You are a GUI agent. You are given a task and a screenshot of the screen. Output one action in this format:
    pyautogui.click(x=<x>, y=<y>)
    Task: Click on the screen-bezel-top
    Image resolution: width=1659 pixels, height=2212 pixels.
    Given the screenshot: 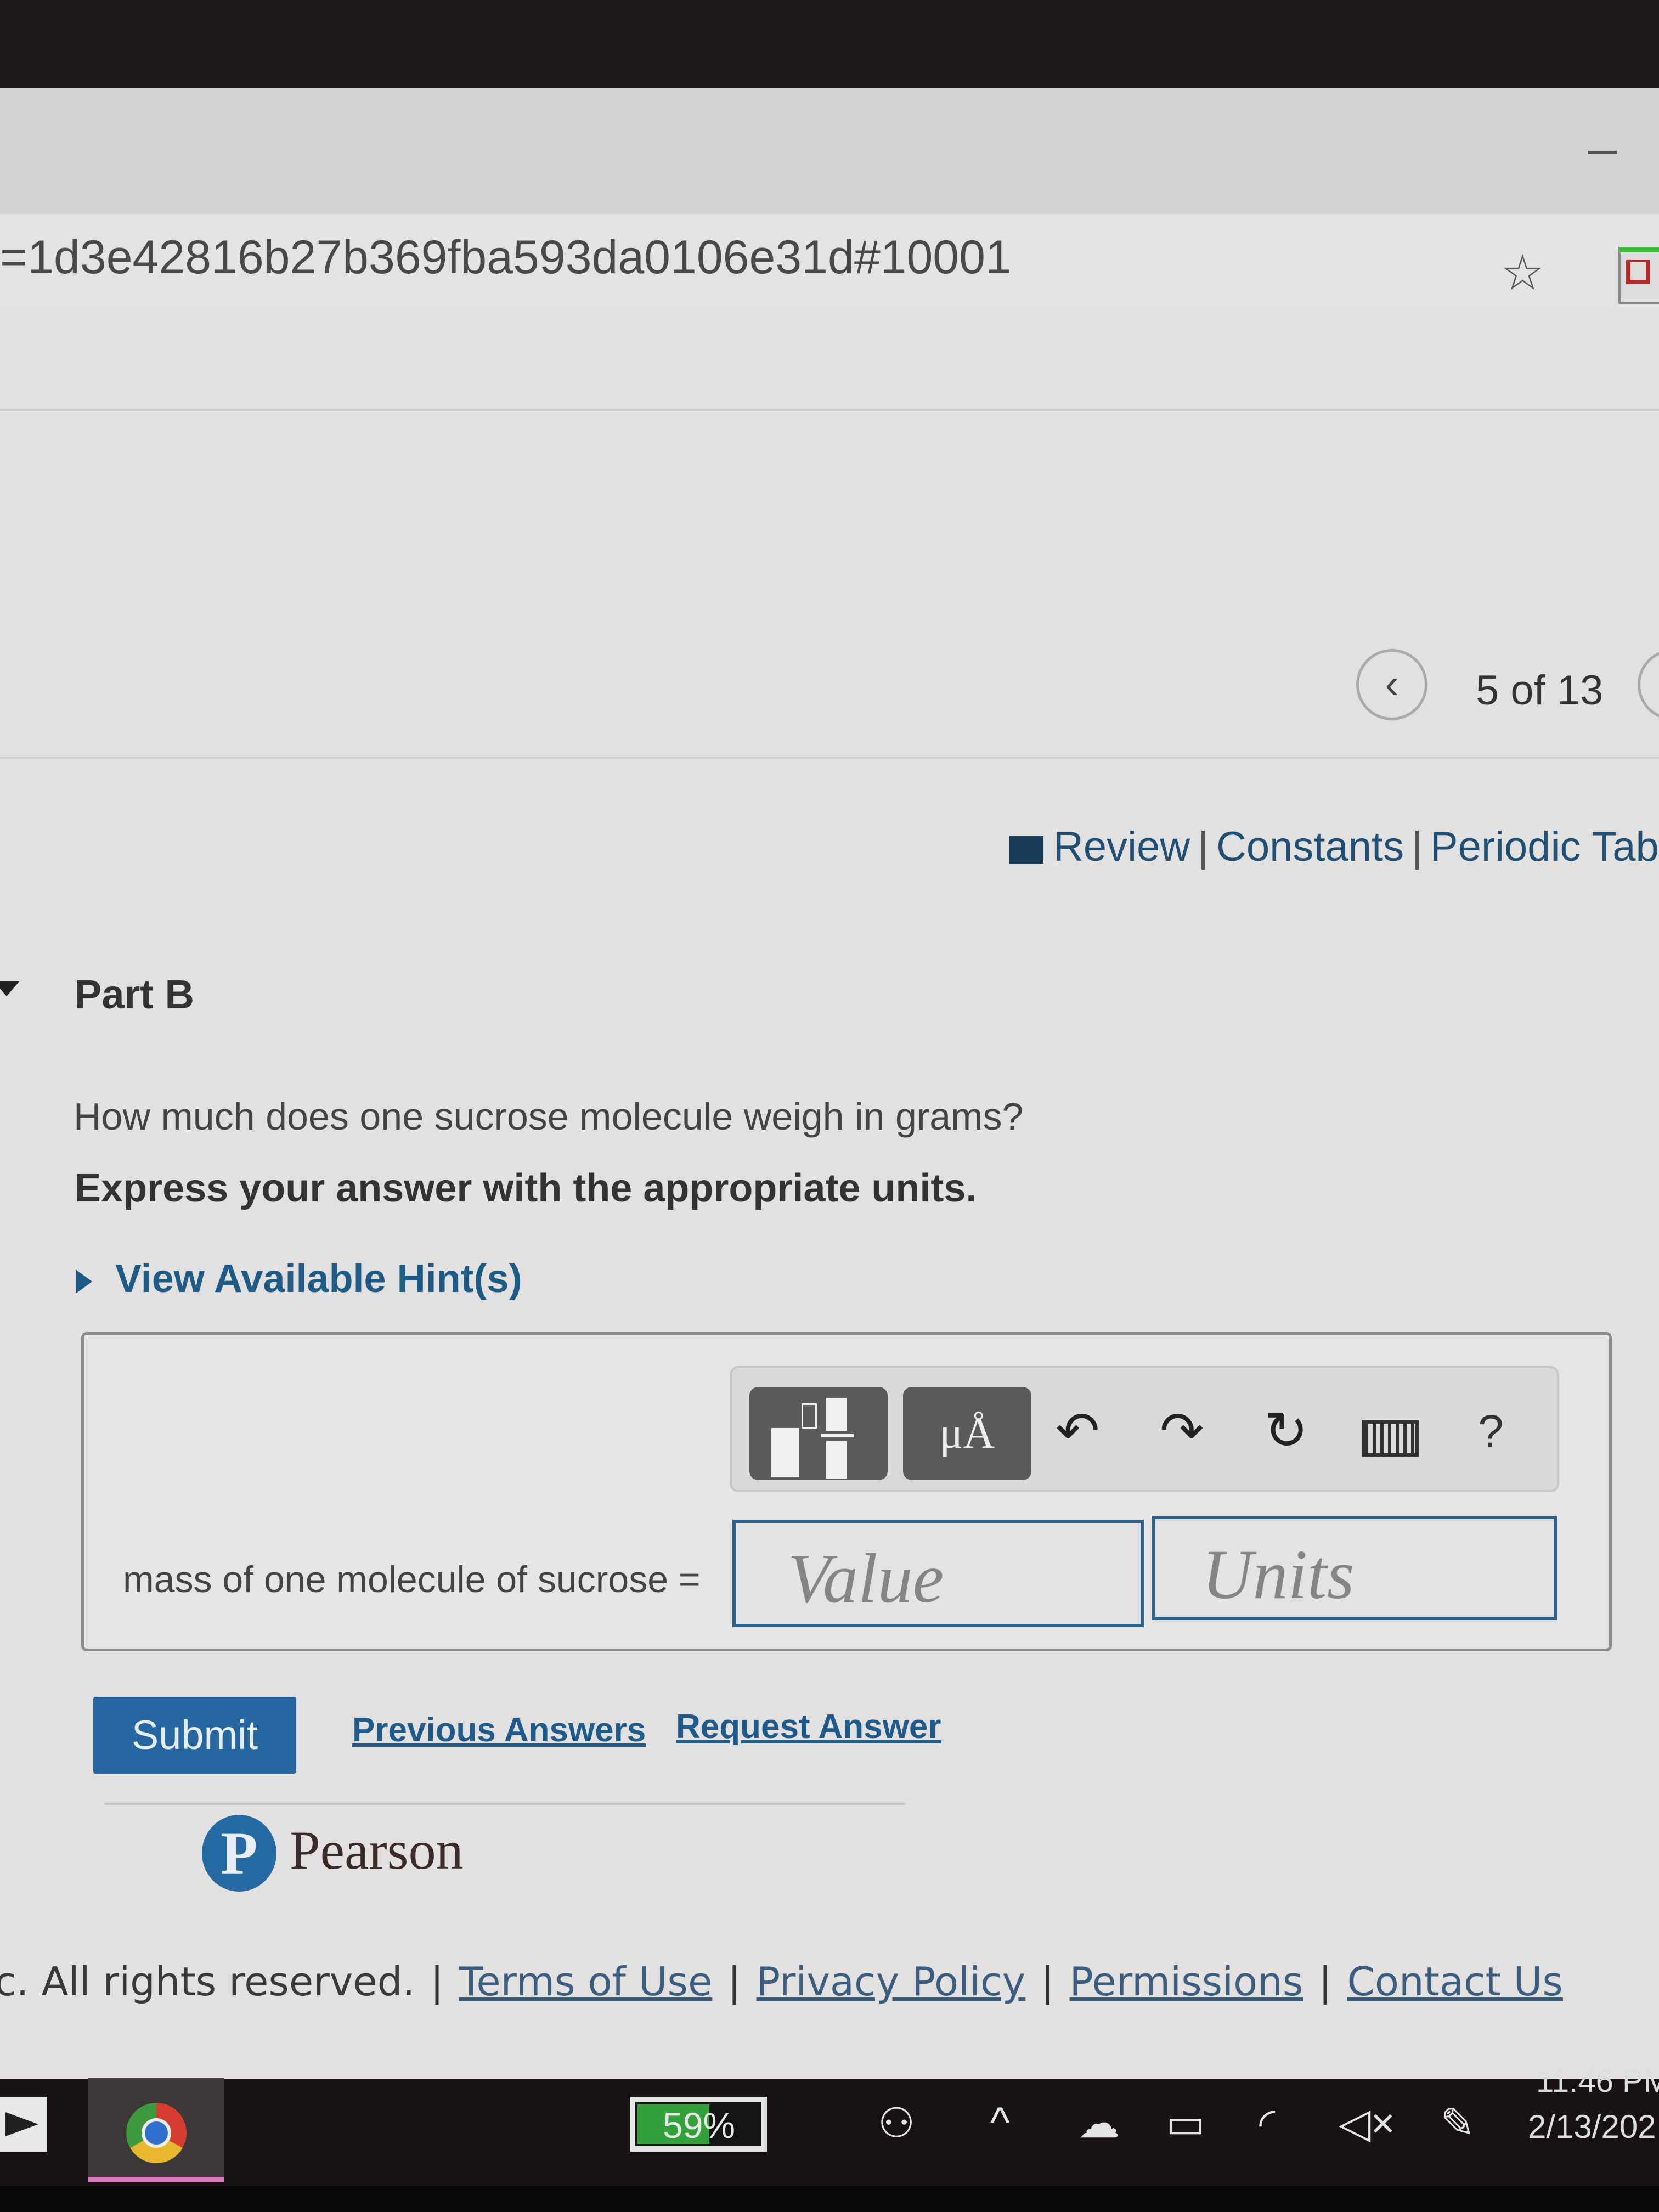 What is the action you would take?
    pyautogui.click(x=830, y=44)
    